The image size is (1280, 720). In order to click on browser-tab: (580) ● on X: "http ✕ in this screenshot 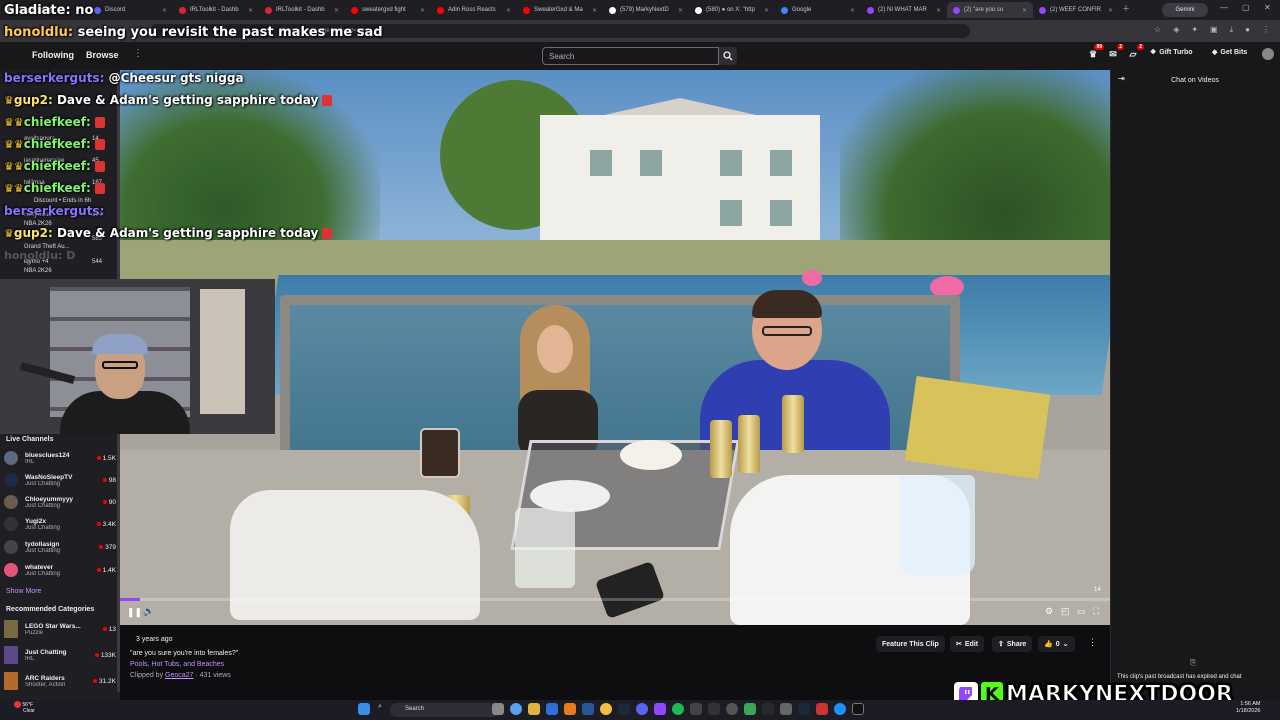, I will do `click(732, 10)`.